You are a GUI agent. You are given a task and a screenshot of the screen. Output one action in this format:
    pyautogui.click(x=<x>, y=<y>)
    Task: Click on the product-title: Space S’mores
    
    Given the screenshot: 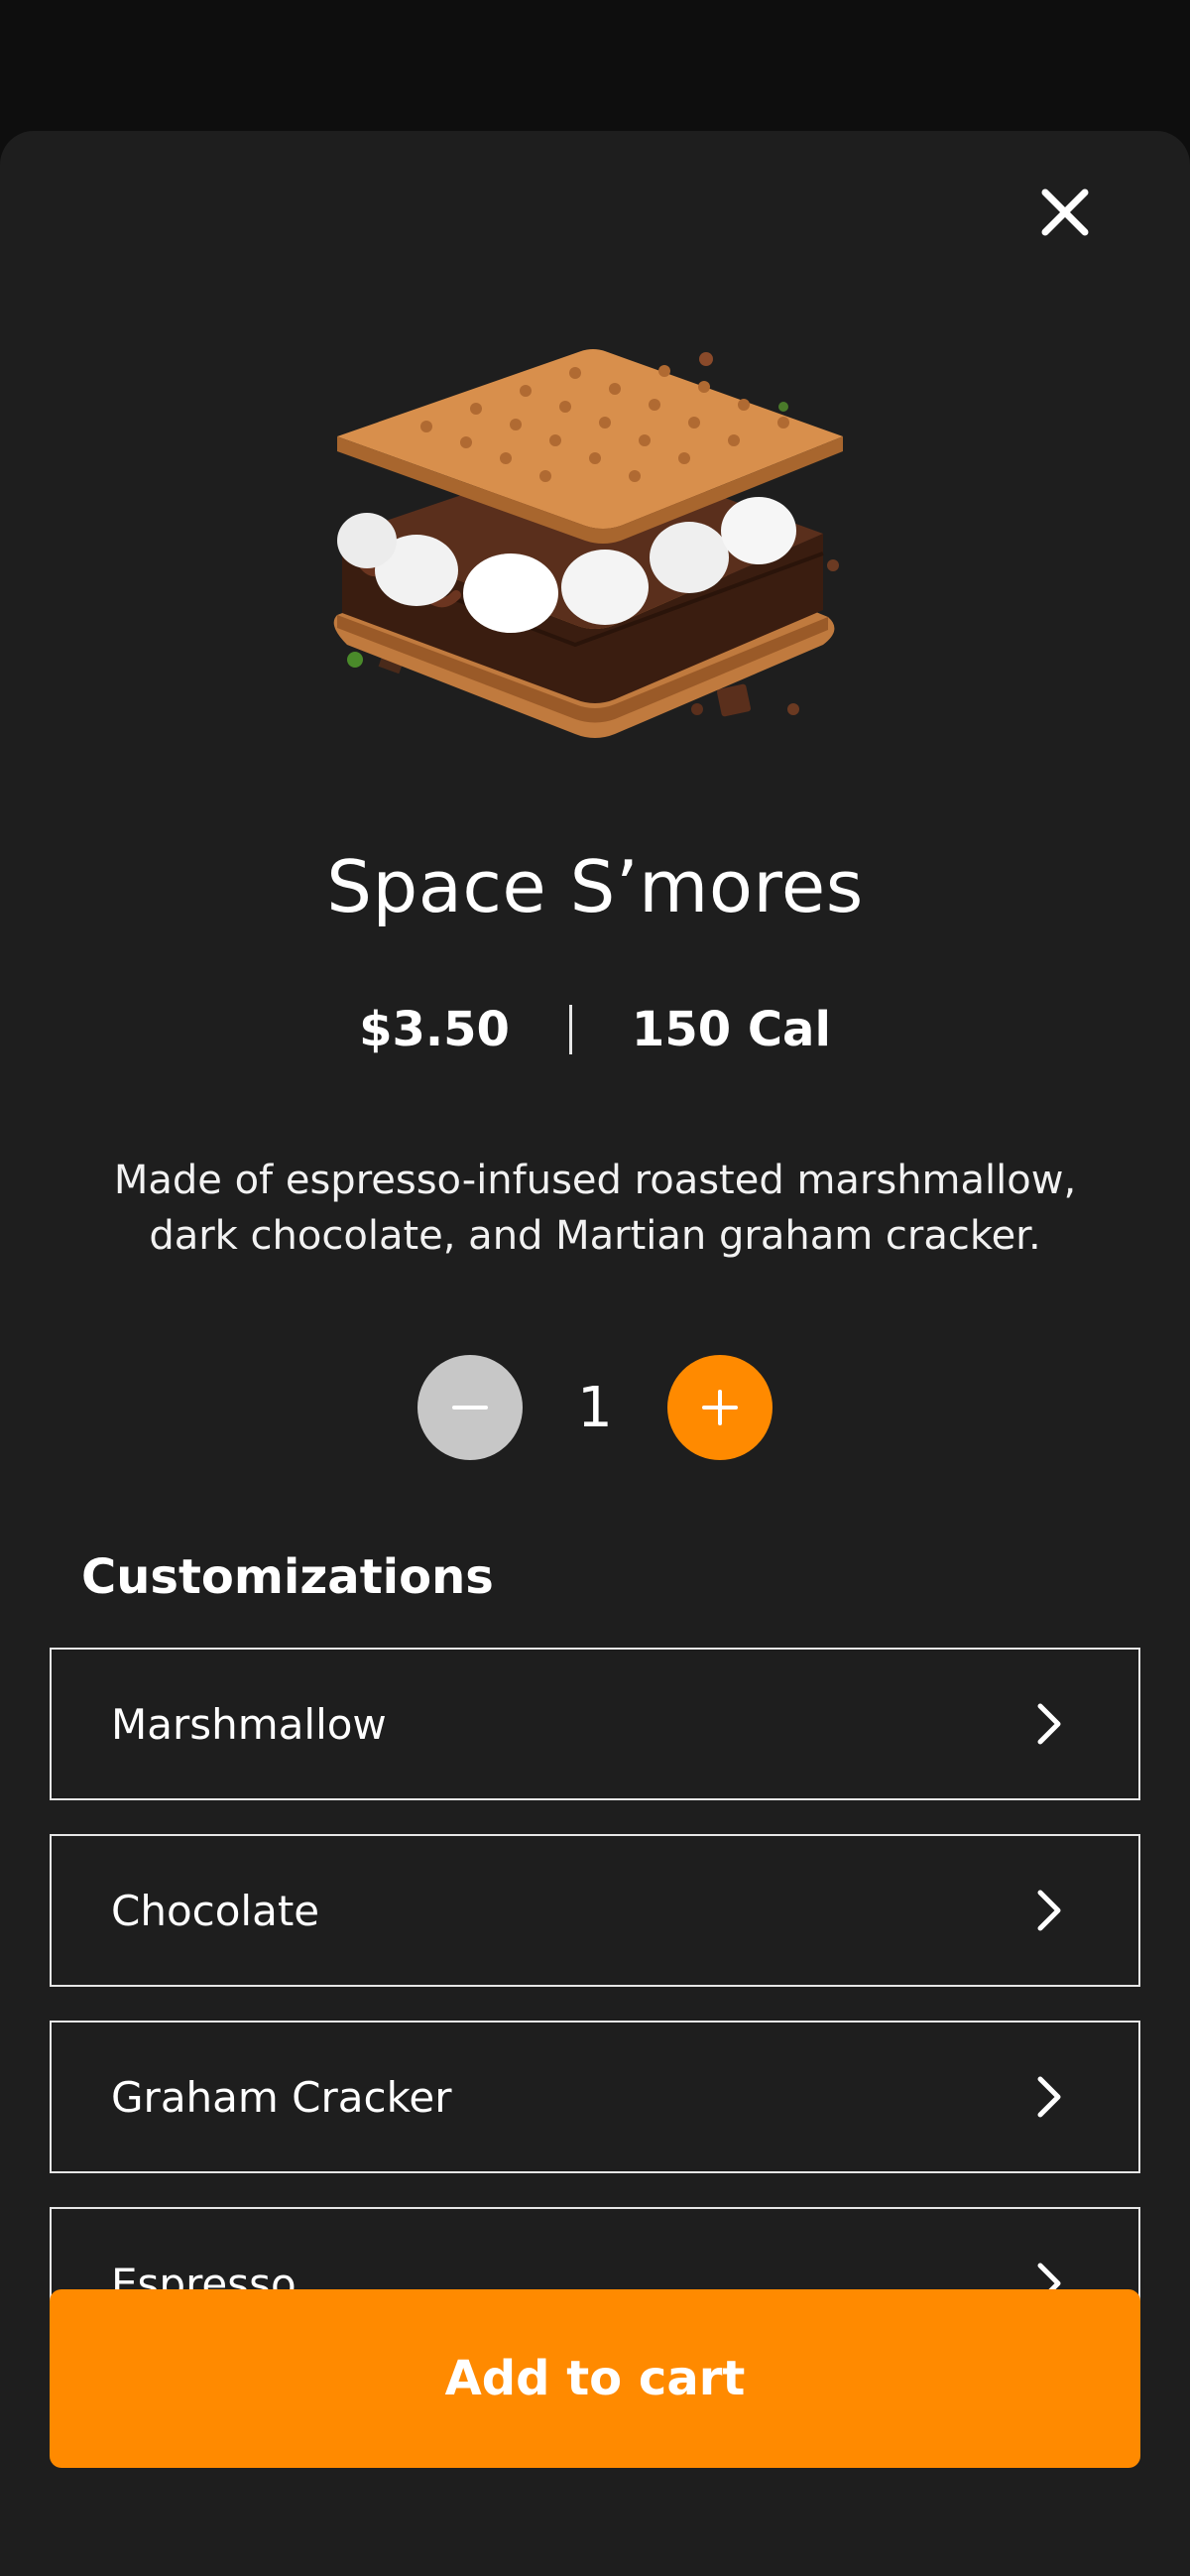 What is the action you would take?
    pyautogui.click(x=595, y=886)
    